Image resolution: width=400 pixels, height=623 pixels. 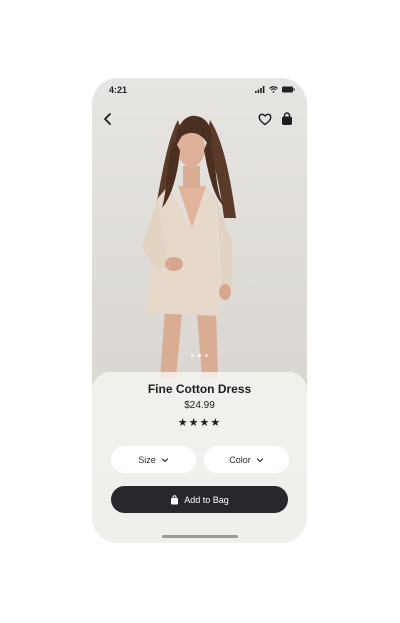 What do you see at coordinates (199, 389) in the screenshot?
I see `product-title: Fine Cotton Dress` at bounding box center [199, 389].